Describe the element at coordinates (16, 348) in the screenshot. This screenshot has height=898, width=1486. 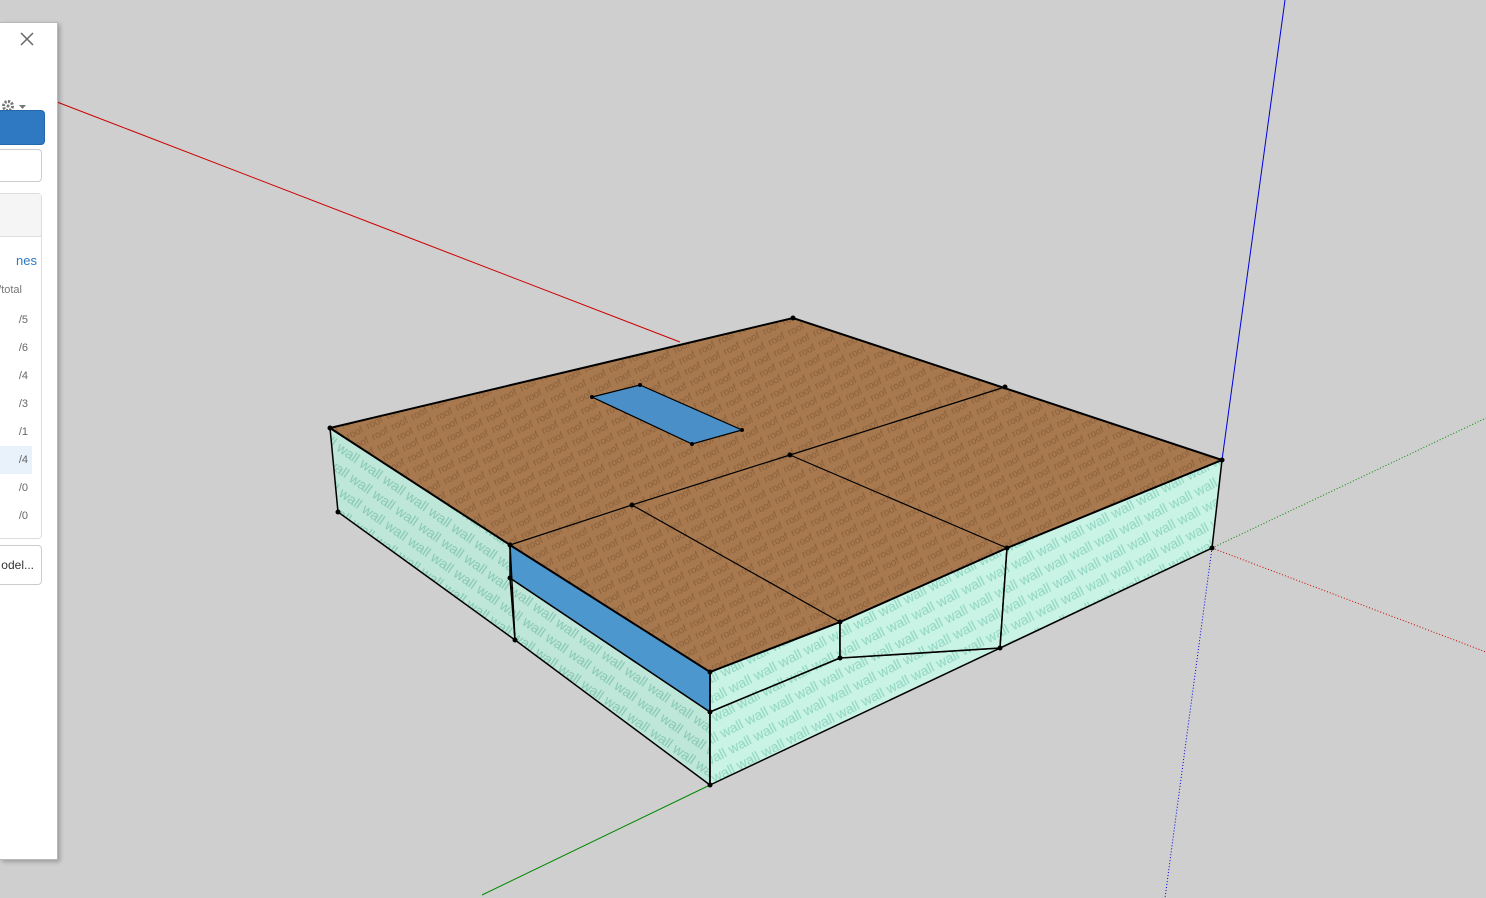
I see `list-row: /6` at that location.